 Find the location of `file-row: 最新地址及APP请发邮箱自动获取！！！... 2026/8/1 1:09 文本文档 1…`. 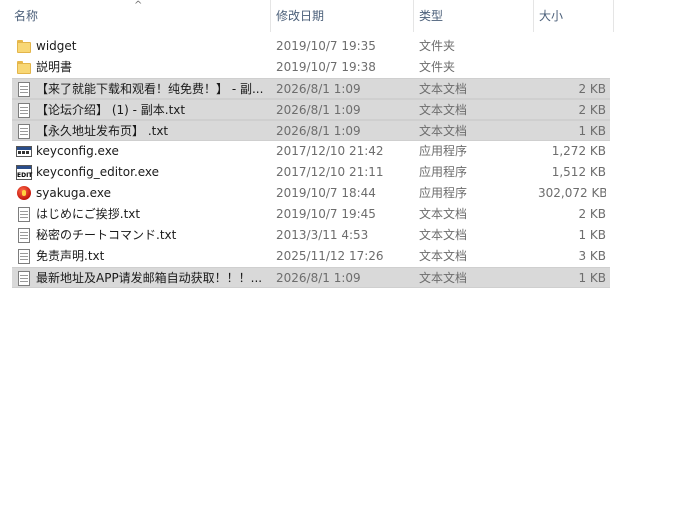

file-row: 最新地址及APP请发邮箱自动获取！！！... 2026/8/1 1:09 文本文档 1… is located at coordinates (311, 277).